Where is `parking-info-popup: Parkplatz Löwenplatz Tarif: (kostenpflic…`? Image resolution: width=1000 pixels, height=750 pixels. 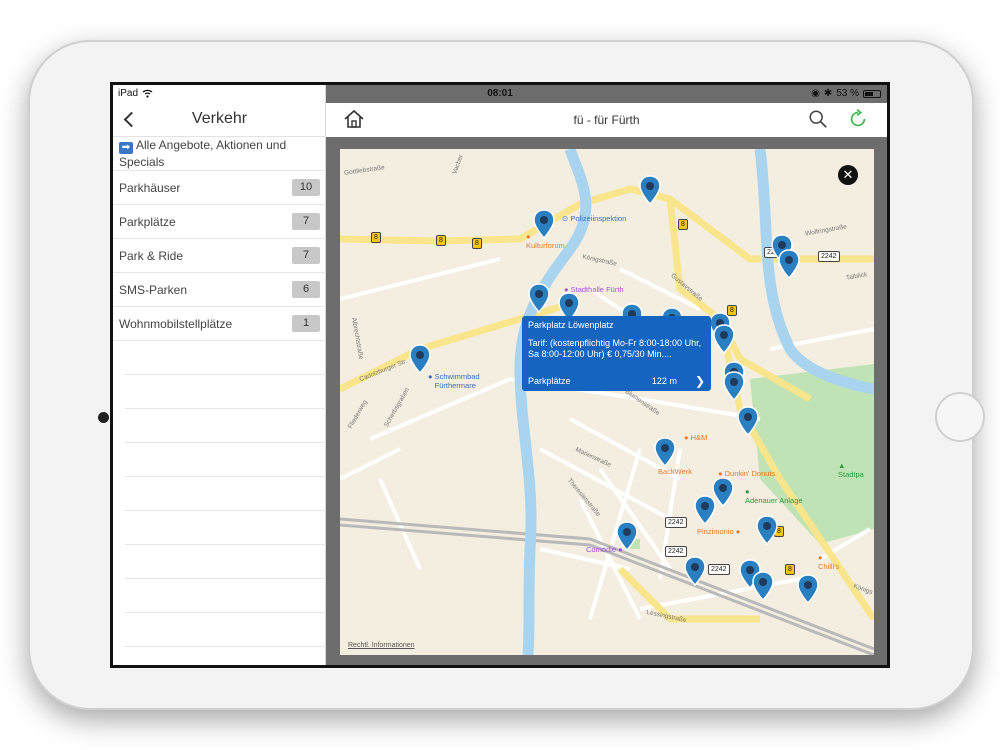 parking-info-popup: Parkplatz Löwenplatz Tarif: (kostenpflic… is located at coordinates (616, 353).